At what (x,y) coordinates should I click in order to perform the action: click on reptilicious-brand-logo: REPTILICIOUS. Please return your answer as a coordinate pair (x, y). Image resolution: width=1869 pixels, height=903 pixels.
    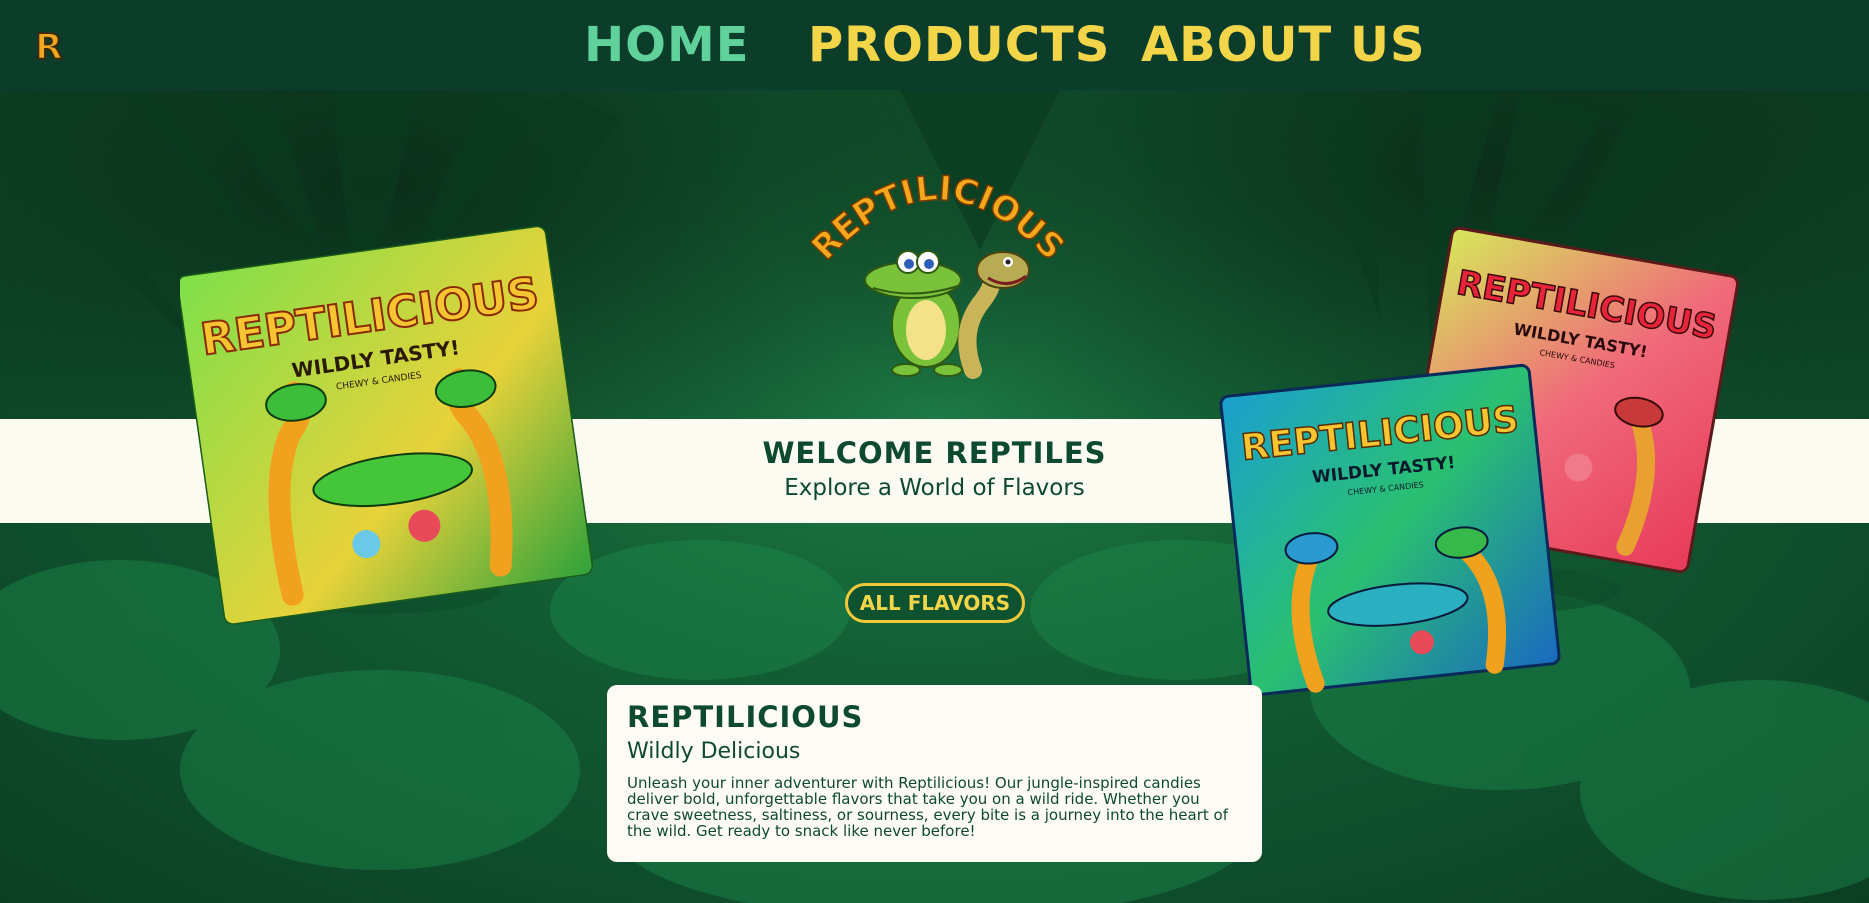
    Looking at the image, I should click on (938, 273).